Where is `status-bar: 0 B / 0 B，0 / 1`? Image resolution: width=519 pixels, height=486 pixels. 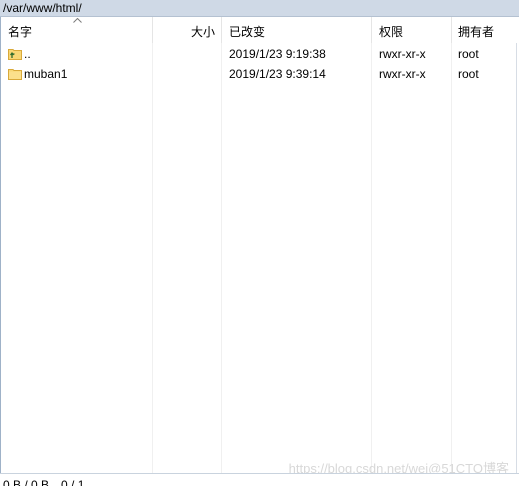 status-bar: 0 B / 0 B，0 / 1 is located at coordinates (259, 479).